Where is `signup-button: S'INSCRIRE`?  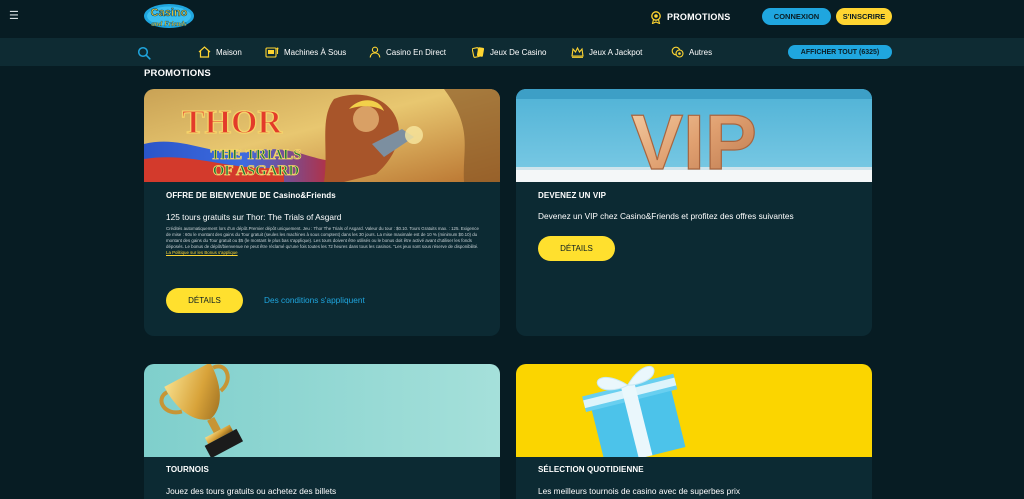 signup-button: S'INSCRIRE is located at coordinates (864, 16).